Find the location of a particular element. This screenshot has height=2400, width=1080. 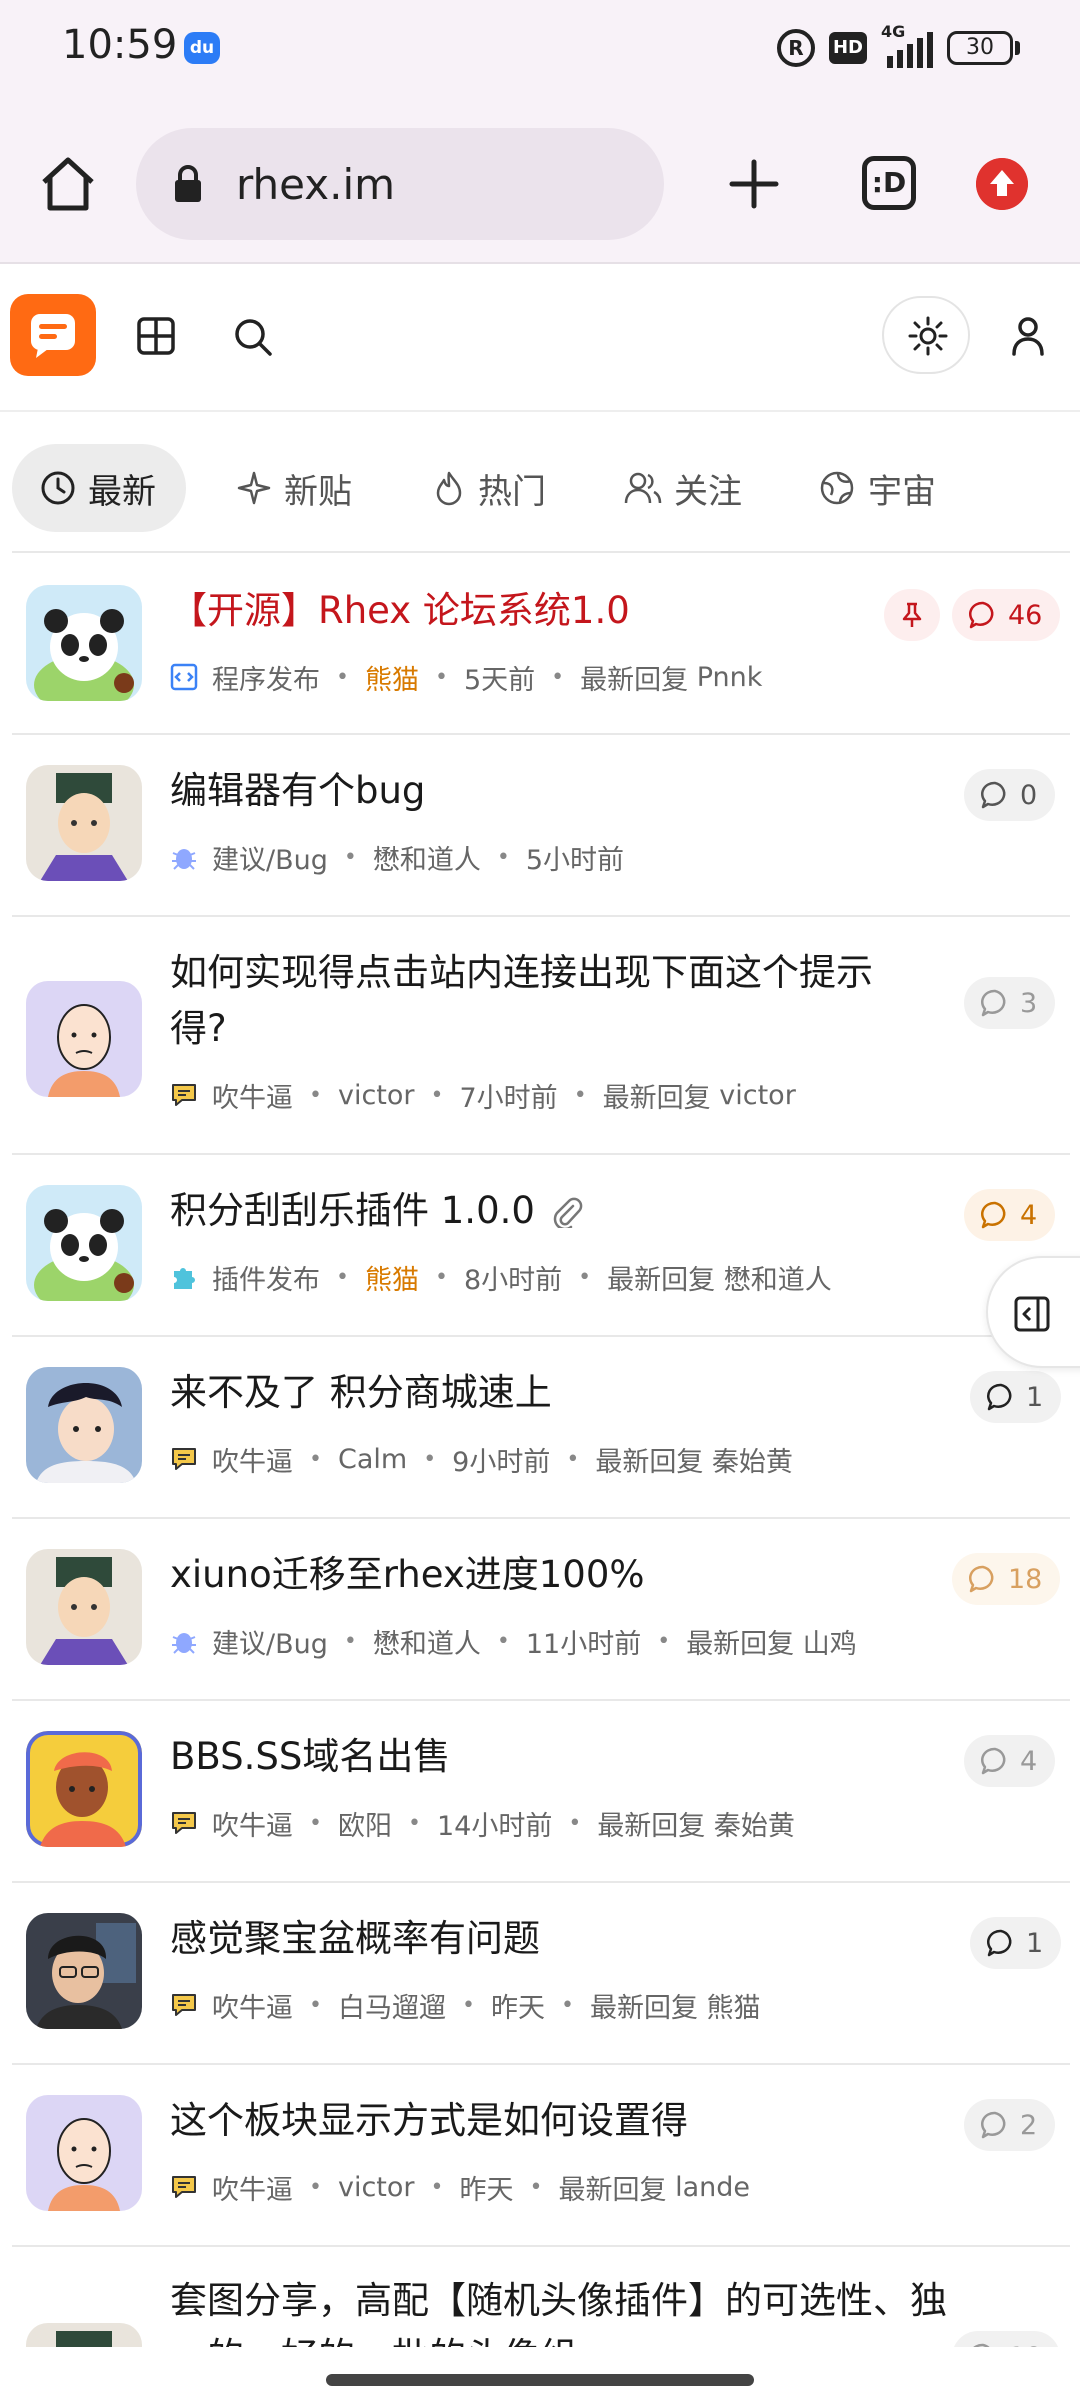

tab-switcher-button: :D is located at coordinates (889, 183).